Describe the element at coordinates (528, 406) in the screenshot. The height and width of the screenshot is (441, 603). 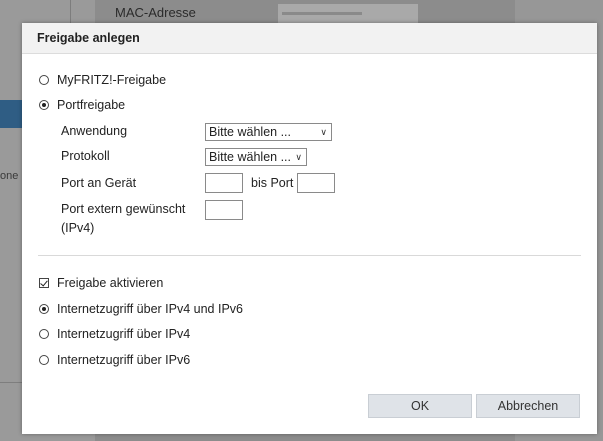
I see `cancel-button: Abbrechen` at that location.